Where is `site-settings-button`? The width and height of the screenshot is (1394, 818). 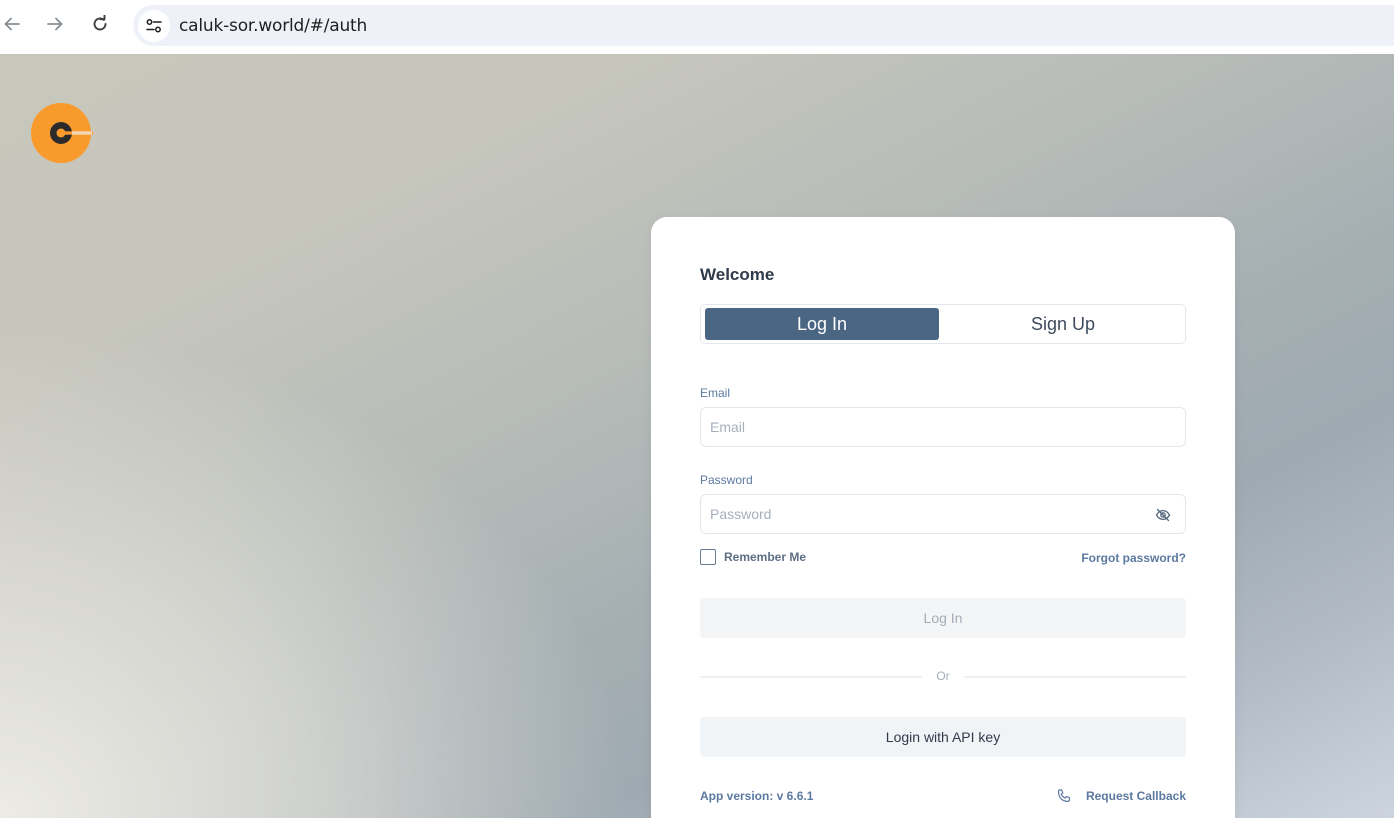
site-settings-button is located at coordinates (154, 25).